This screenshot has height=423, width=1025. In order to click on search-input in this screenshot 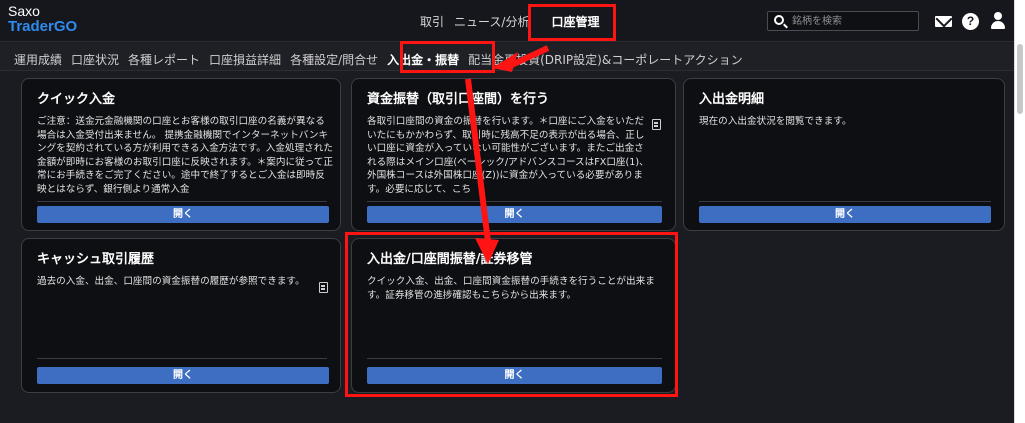, I will do `click(852, 21)`.